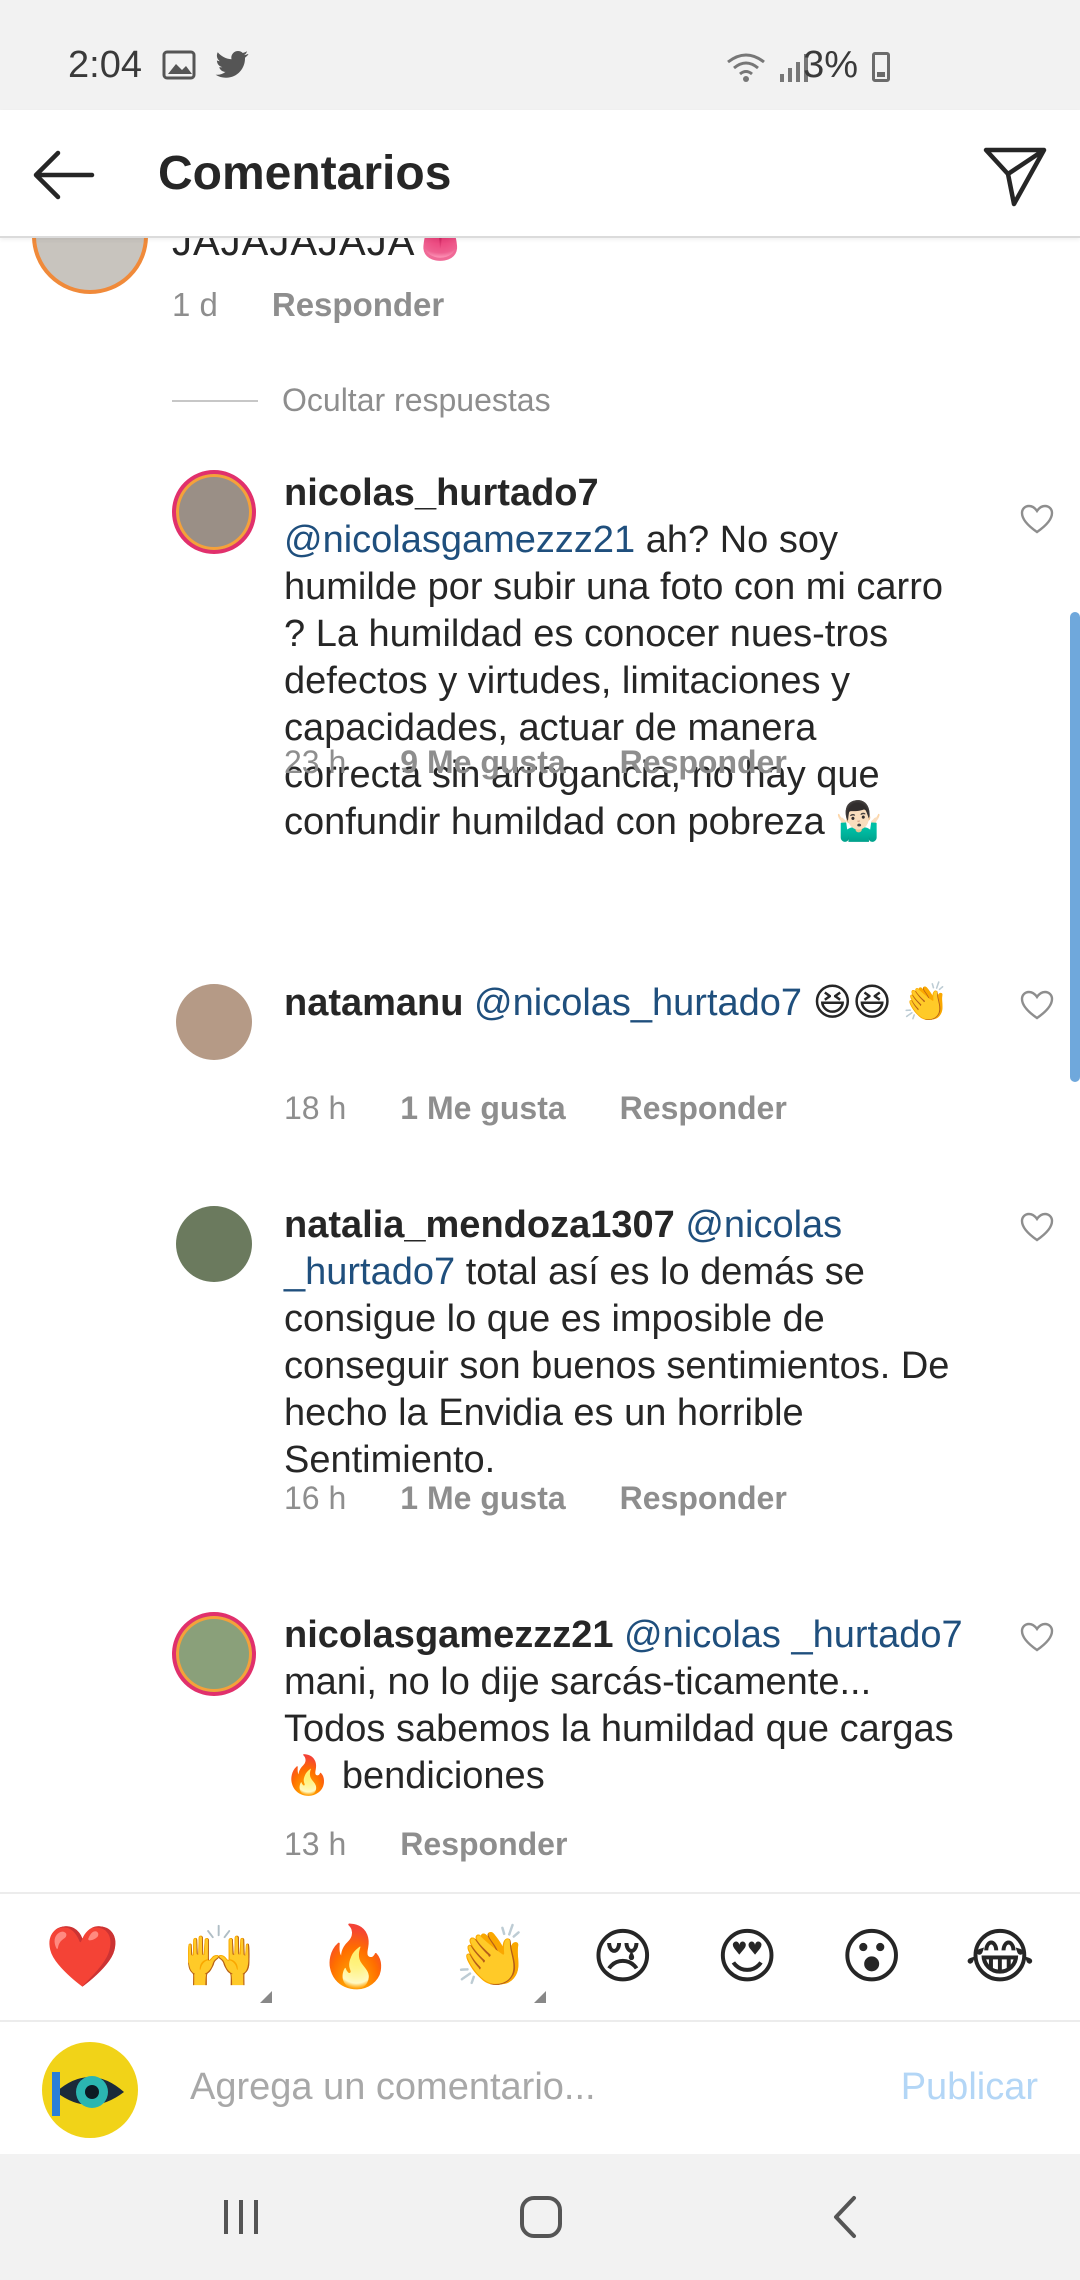 The width and height of the screenshot is (1080, 2280). I want to click on comment-age: 13 h, so click(315, 1844).